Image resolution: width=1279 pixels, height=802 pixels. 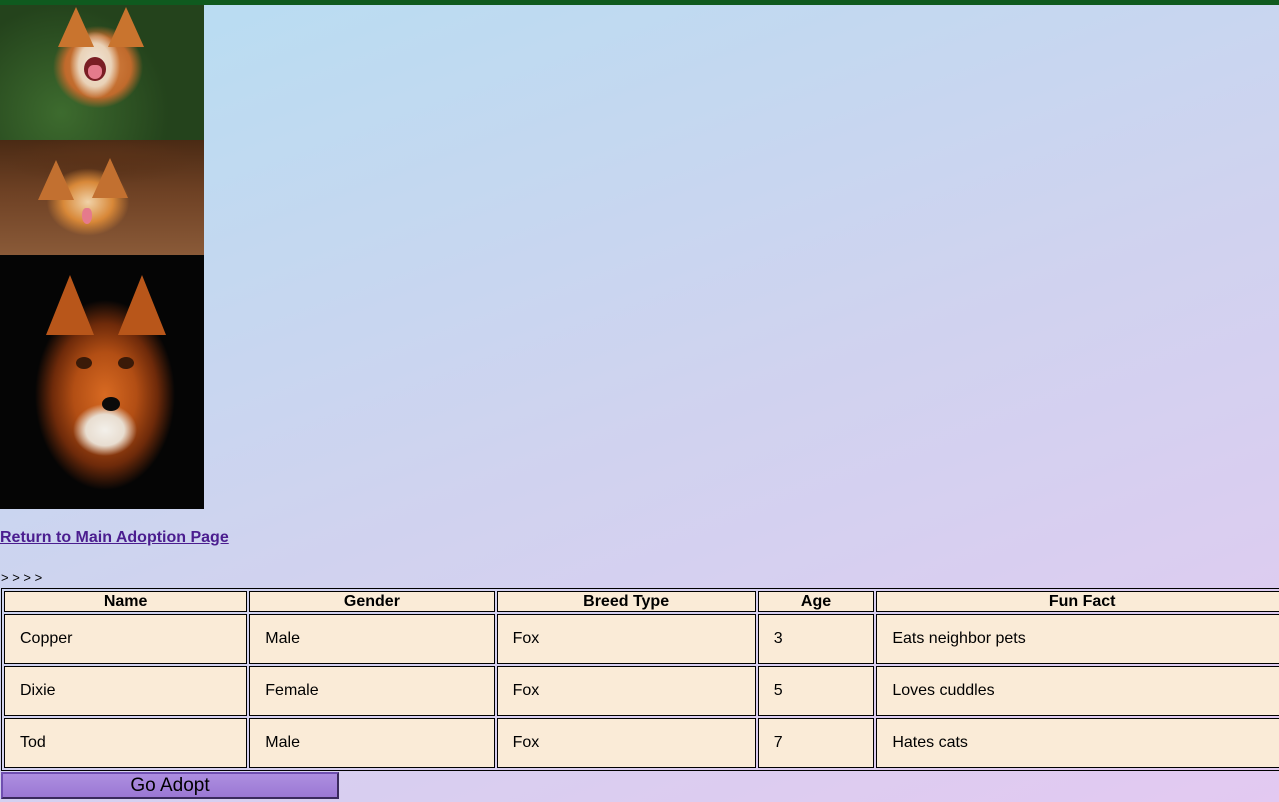 I want to click on column-header-fun-fact: Fun Fact, so click(x=1077, y=601).